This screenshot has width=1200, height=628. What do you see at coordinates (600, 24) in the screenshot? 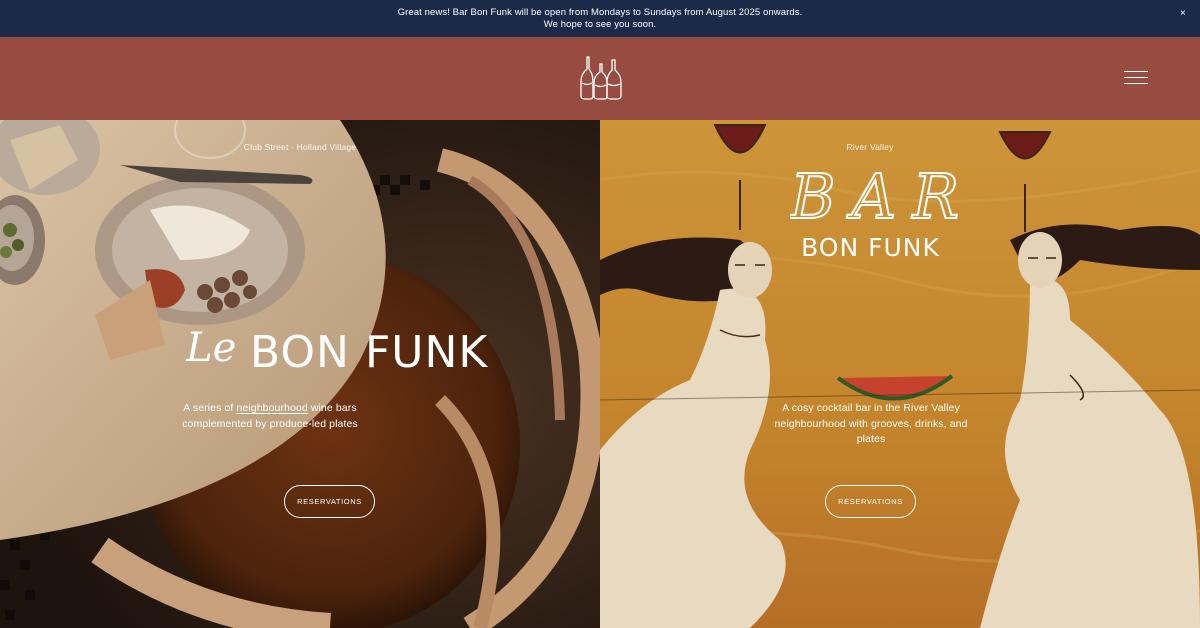
I see `announcement-line-2: We hope to see you soon.` at bounding box center [600, 24].